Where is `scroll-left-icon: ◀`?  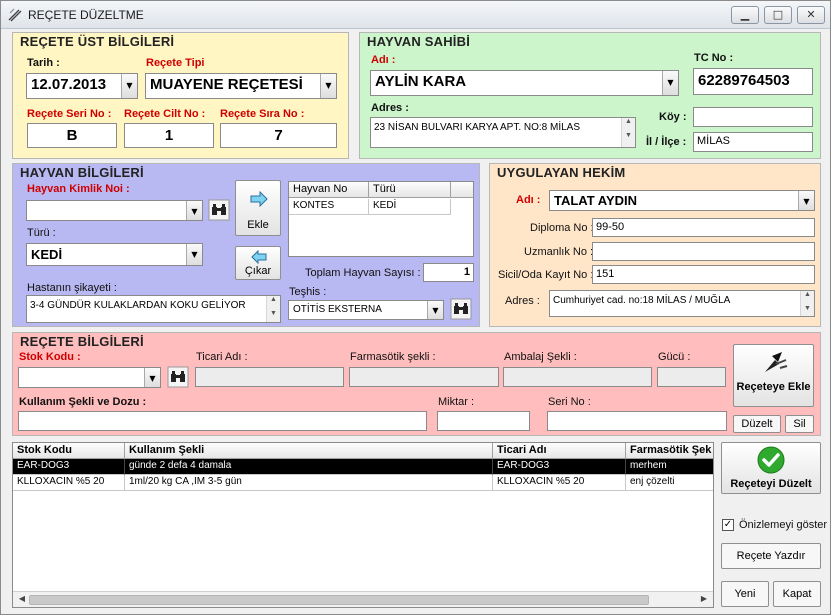
scroll-left-icon: ◀ is located at coordinates (22, 598).